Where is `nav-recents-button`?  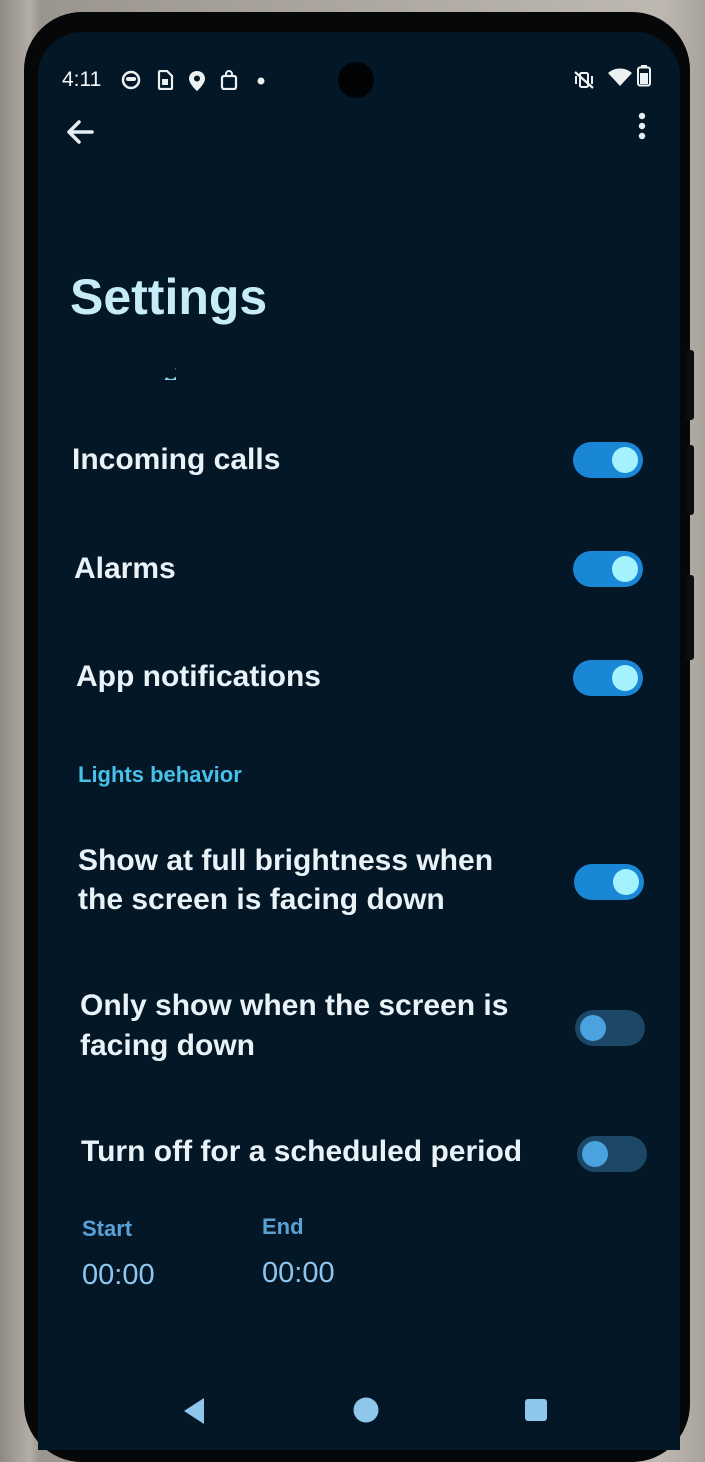 nav-recents-button is located at coordinates (536, 1412).